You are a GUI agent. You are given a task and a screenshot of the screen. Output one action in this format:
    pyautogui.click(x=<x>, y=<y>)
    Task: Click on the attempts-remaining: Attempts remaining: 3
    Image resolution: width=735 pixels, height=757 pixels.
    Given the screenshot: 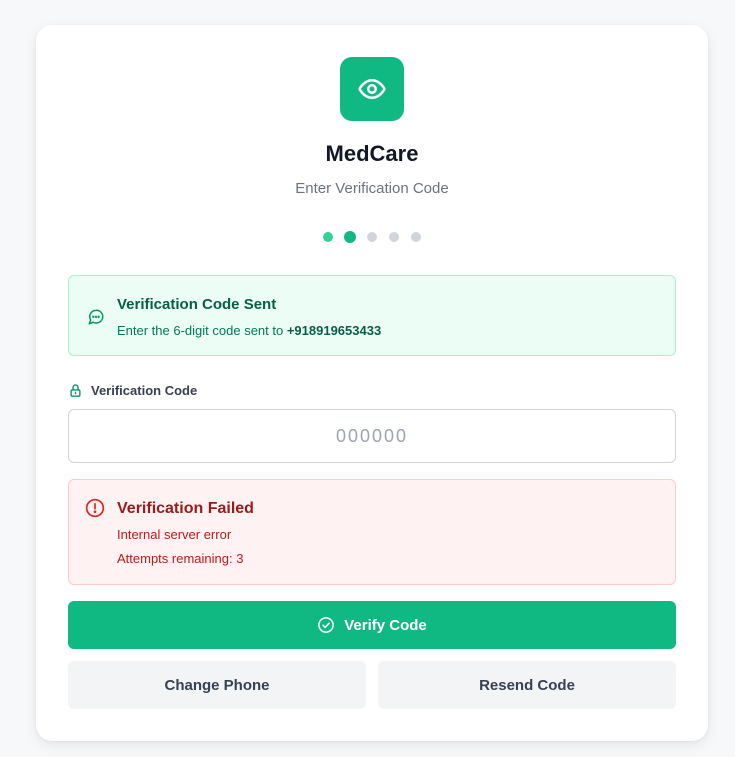 What is the action you would take?
    pyautogui.click(x=180, y=558)
    